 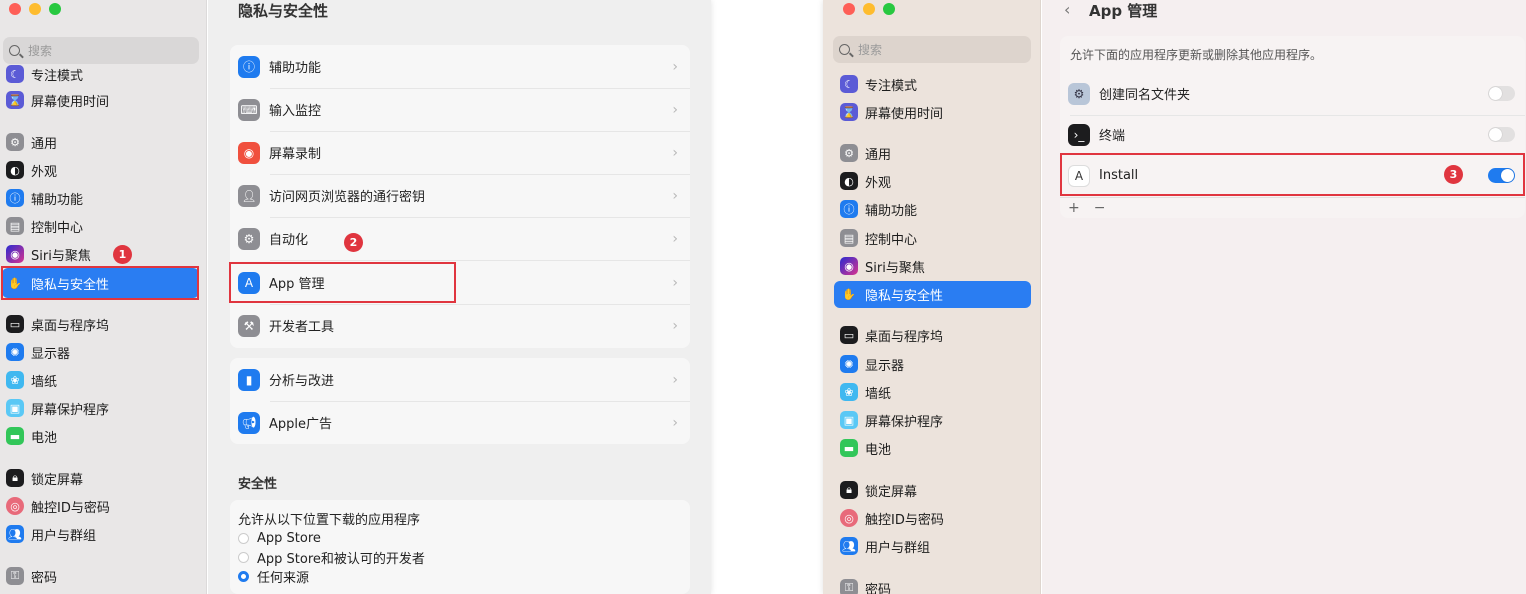 I want to click on radio-dot, so click(x=243, y=557).